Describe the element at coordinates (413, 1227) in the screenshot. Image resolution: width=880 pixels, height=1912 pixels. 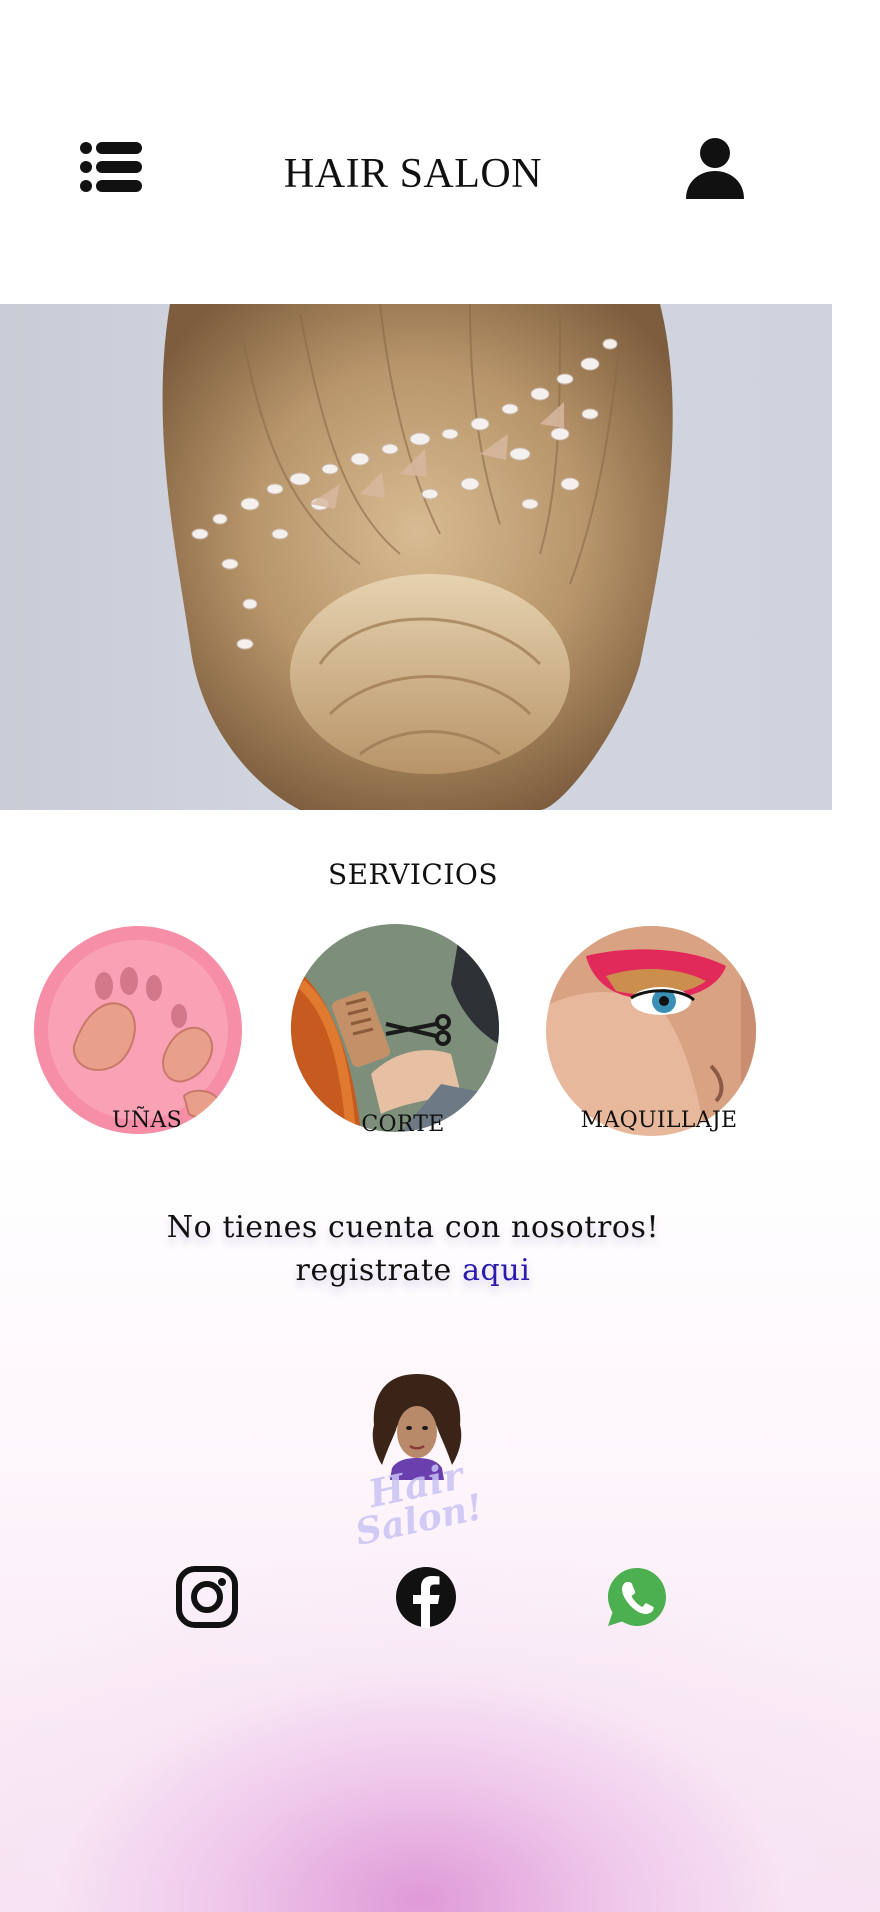
I see `signup-line1: No tienes cuenta con nosotros!` at that location.